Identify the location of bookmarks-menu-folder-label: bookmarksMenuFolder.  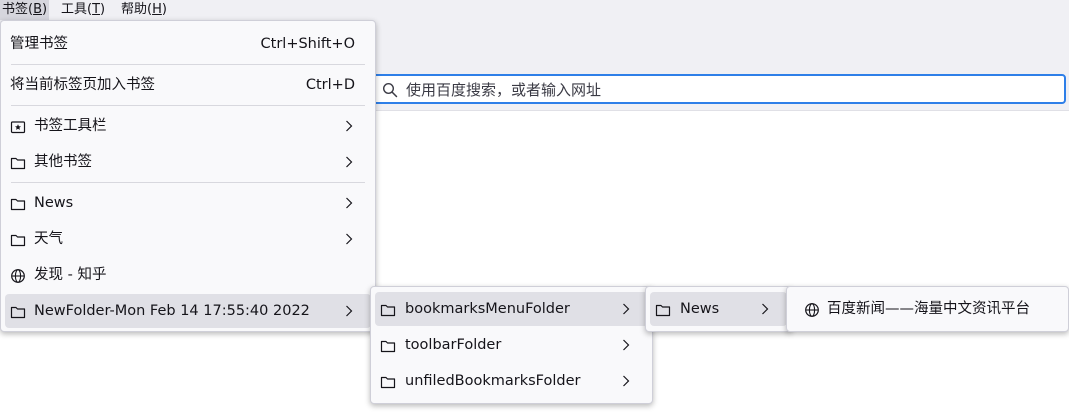
(487, 309).